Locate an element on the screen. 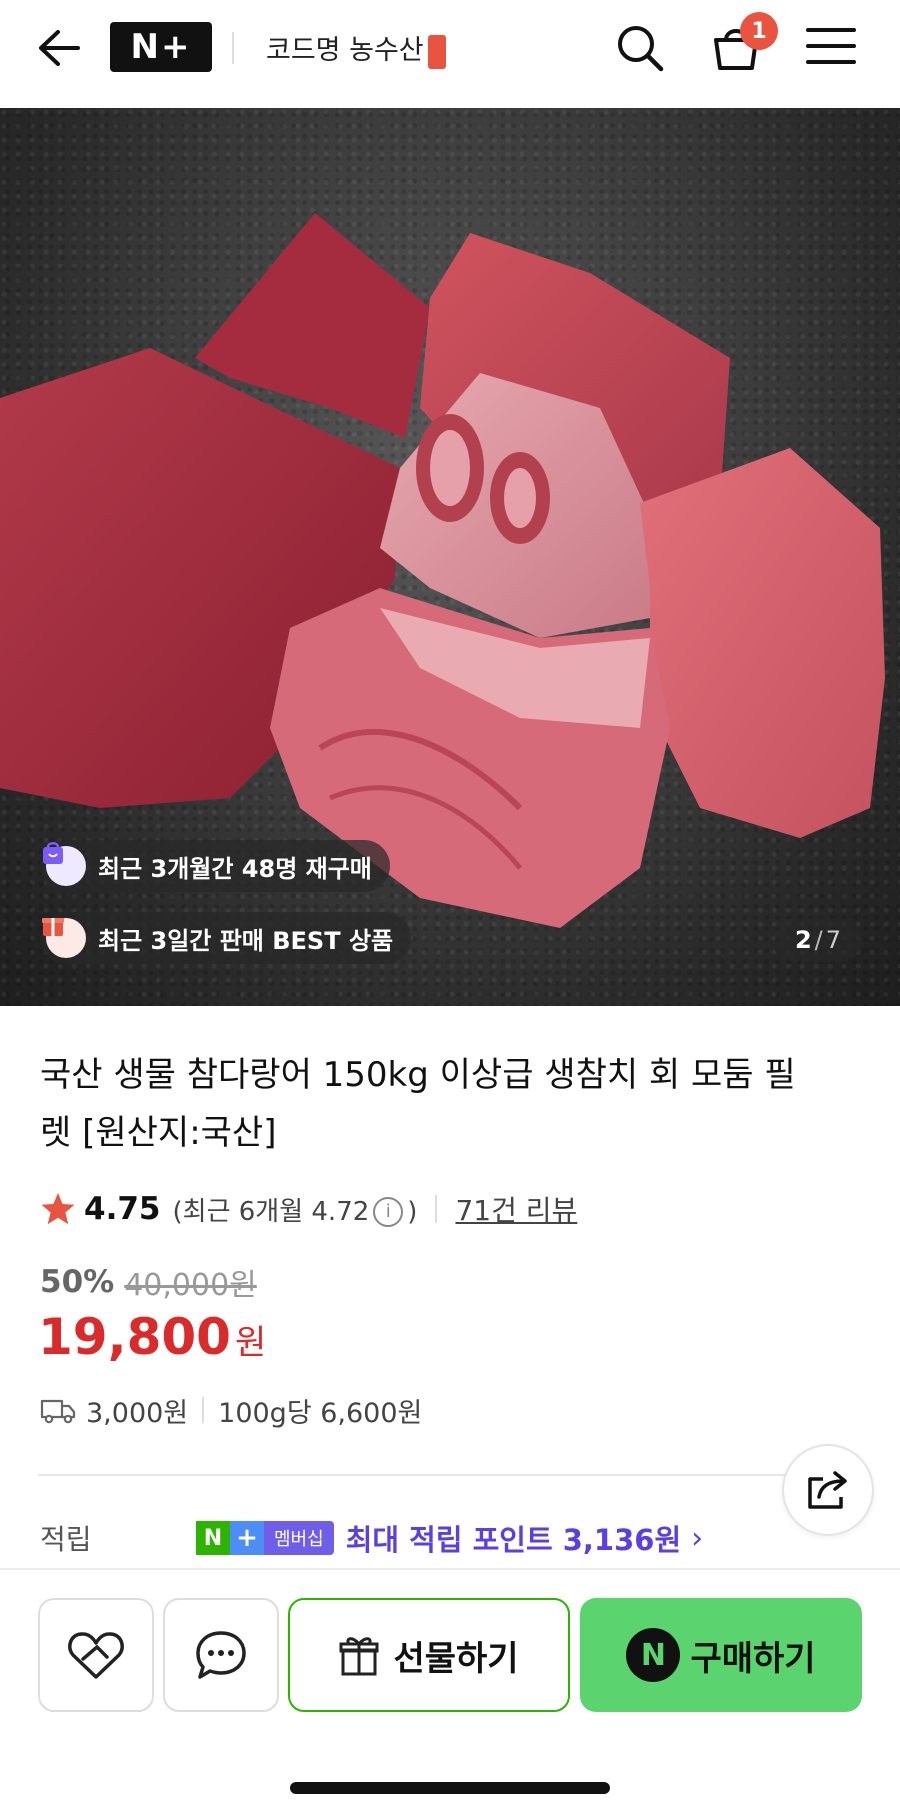  bottom-action-bar: 선물하기 N 구매하기 is located at coordinates (450, 1692).